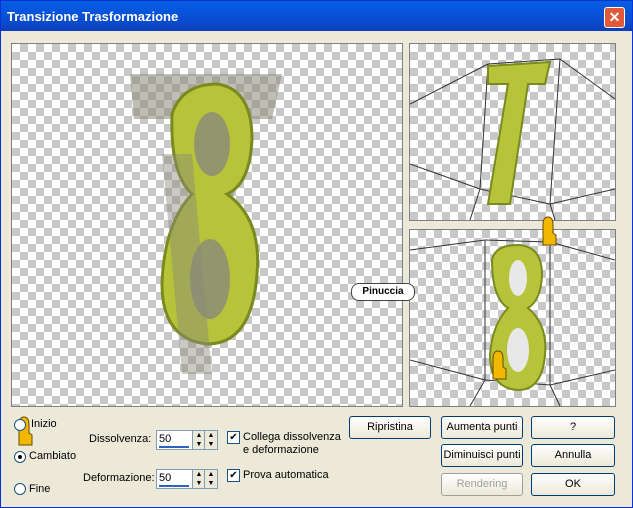 This screenshot has height=508, width=633. I want to click on label-deformazione: Deformazione:, so click(119, 478).